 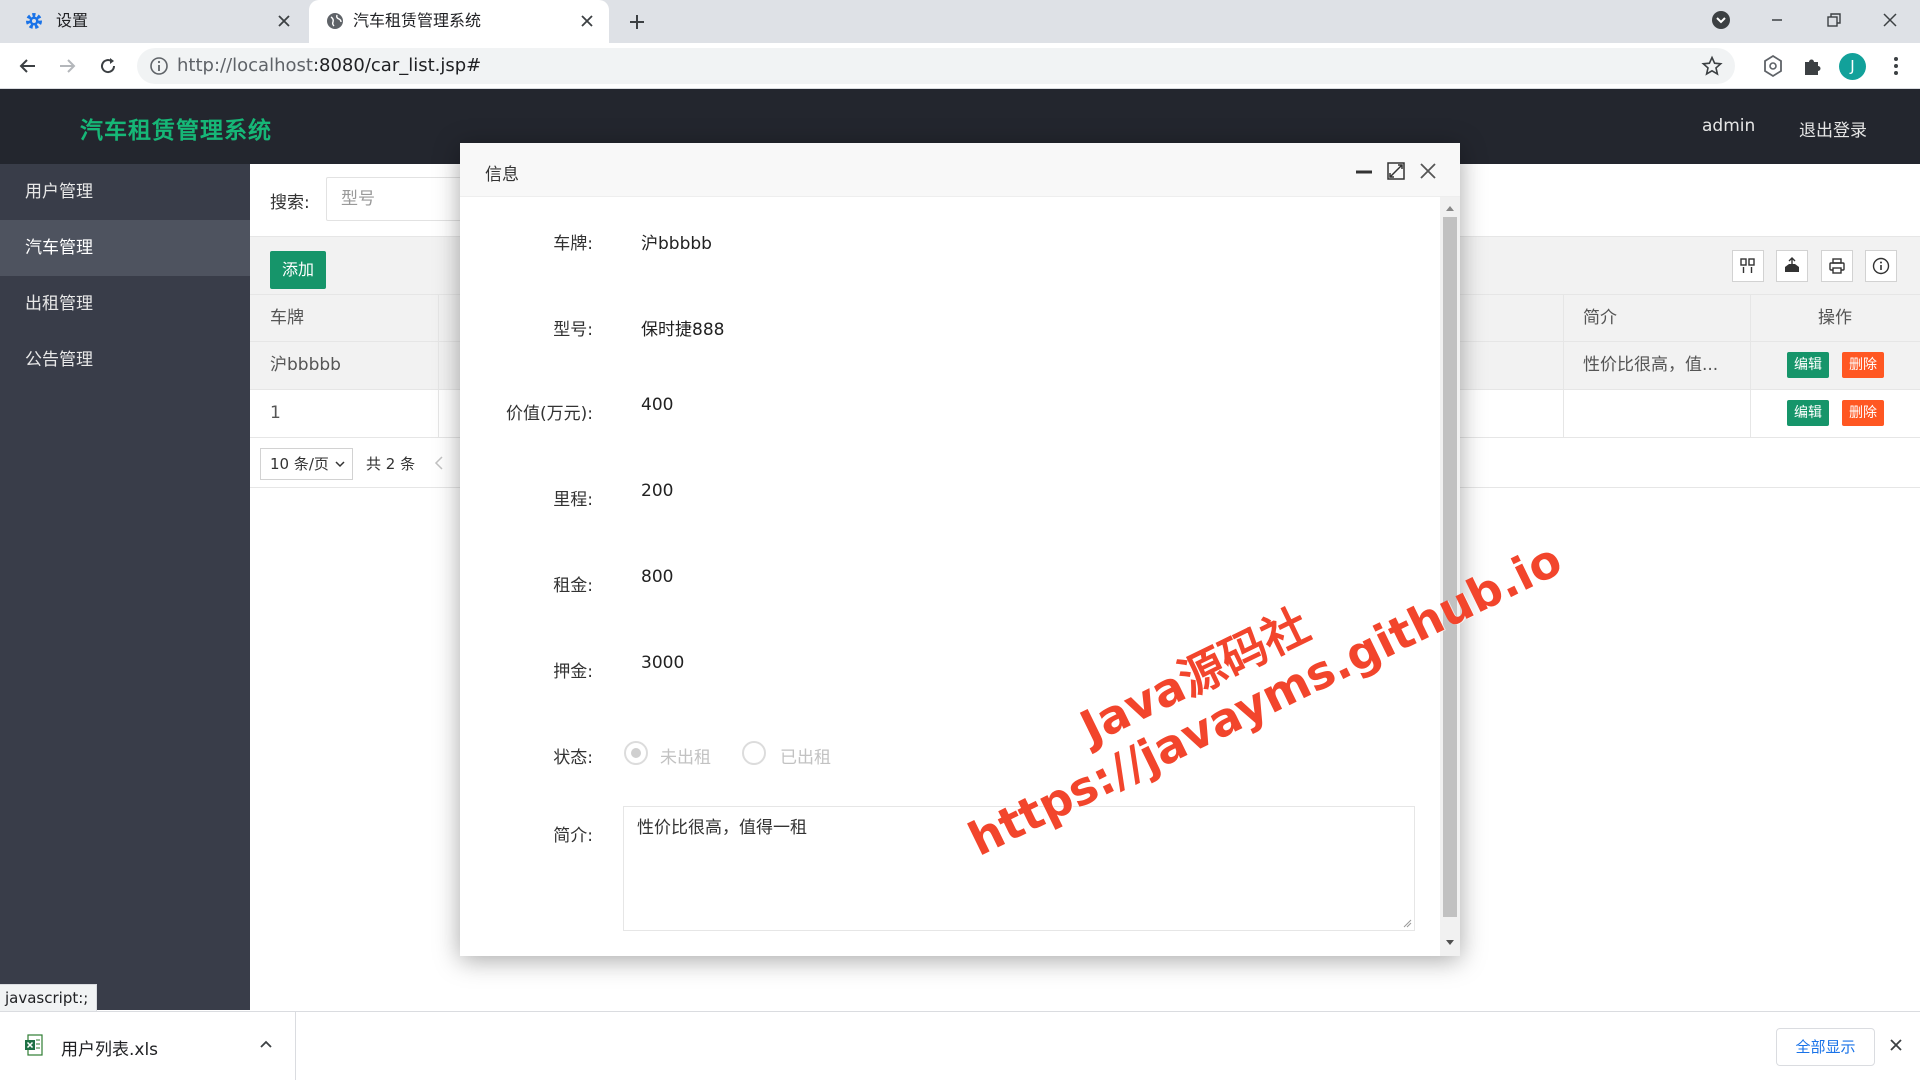 What do you see at coordinates (125, 304) in the screenshot?
I see `sidebar-item-rentals: 出租管理` at bounding box center [125, 304].